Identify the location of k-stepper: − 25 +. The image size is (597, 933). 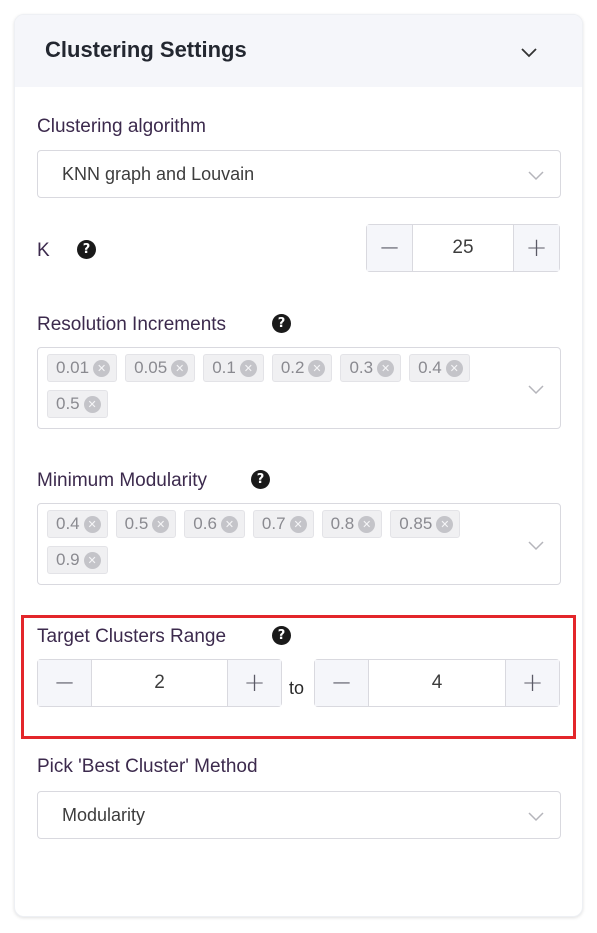
(463, 248).